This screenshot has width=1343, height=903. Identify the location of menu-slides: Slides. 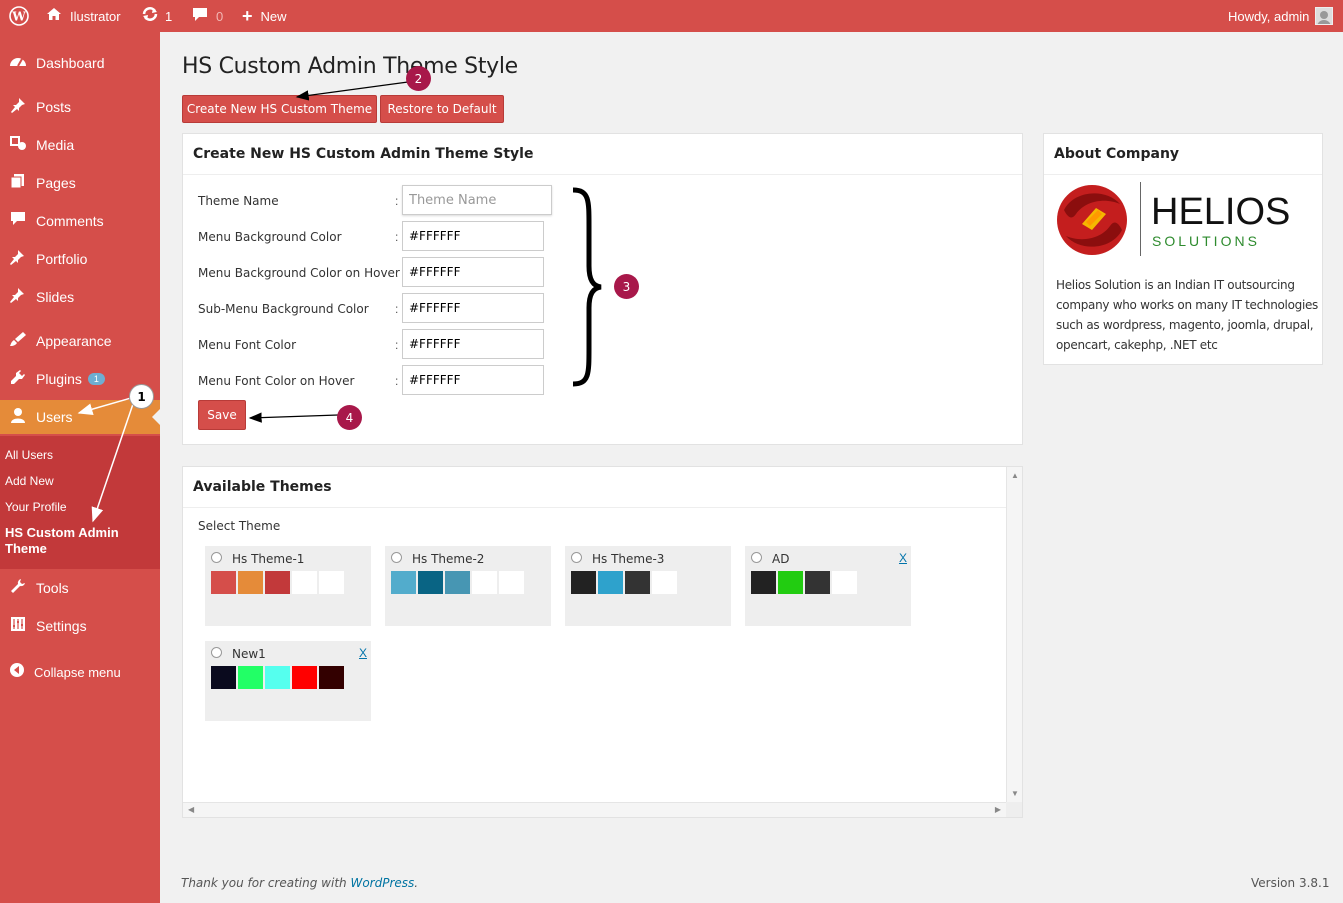
(80, 297).